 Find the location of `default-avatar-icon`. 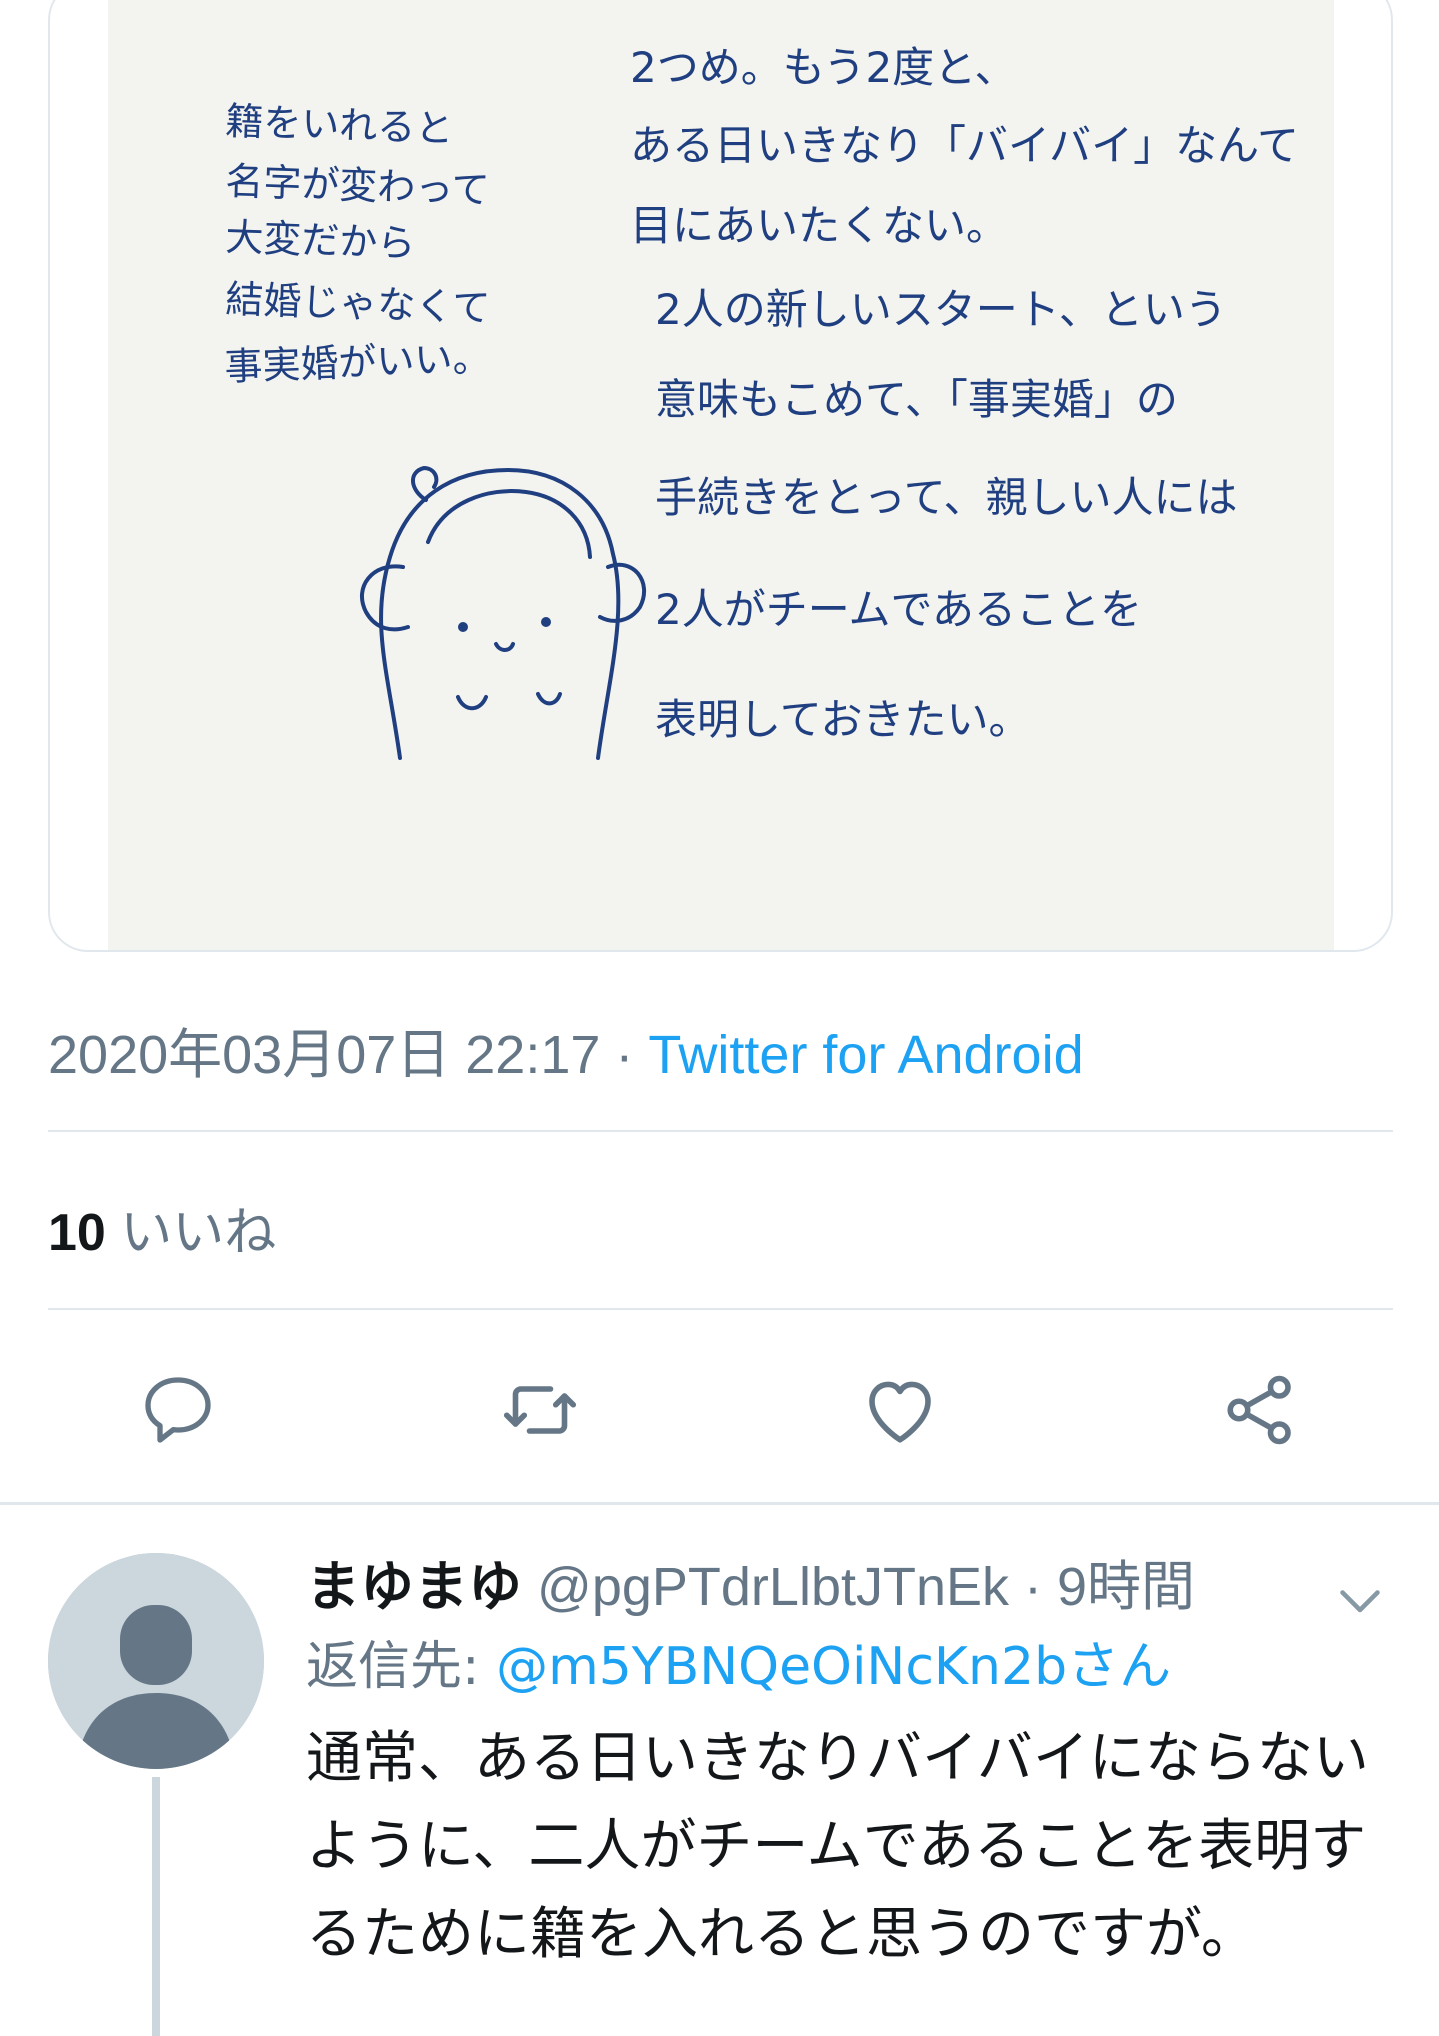

default-avatar-icon is located at coordinates (156, 1661).